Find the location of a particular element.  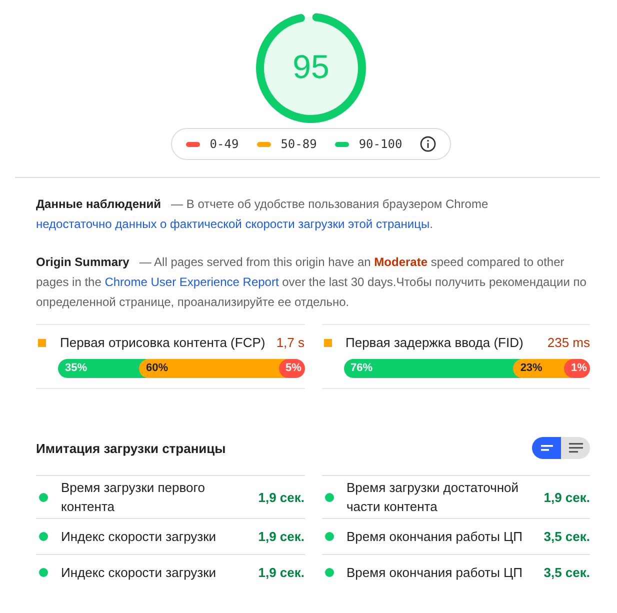

metric-label: Первая отрисовка контента (FCP) is located at coordinates (163, 342).